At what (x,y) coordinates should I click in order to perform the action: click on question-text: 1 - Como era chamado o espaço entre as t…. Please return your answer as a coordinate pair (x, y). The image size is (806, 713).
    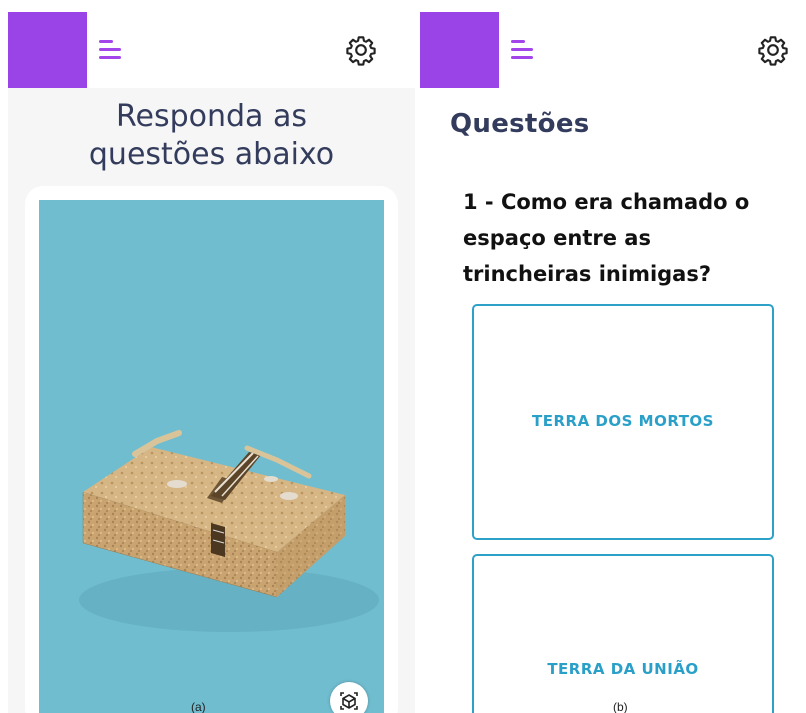
    Looking at the image, I should click on (606, 238).